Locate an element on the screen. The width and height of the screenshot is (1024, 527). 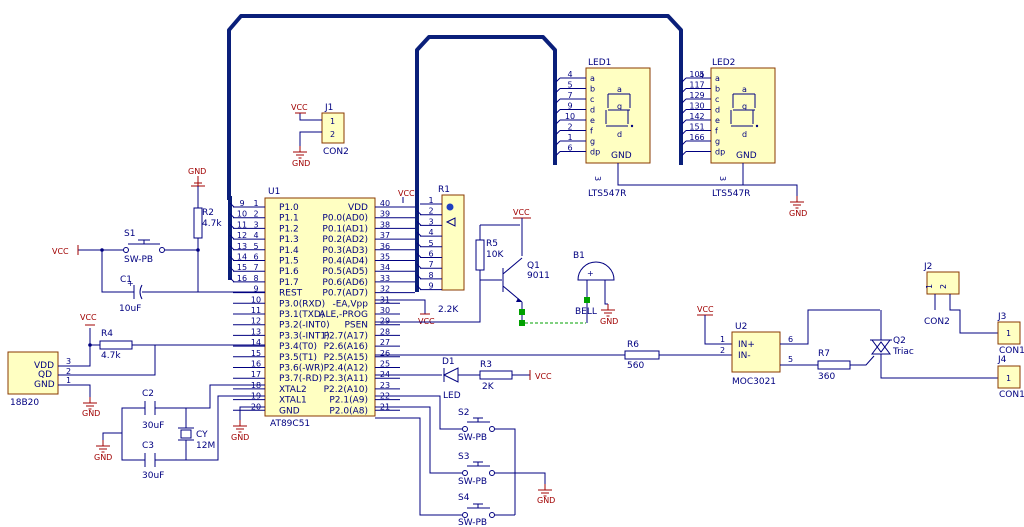
u1-pin-name: P1.4 is located at coordinates (289, 251).